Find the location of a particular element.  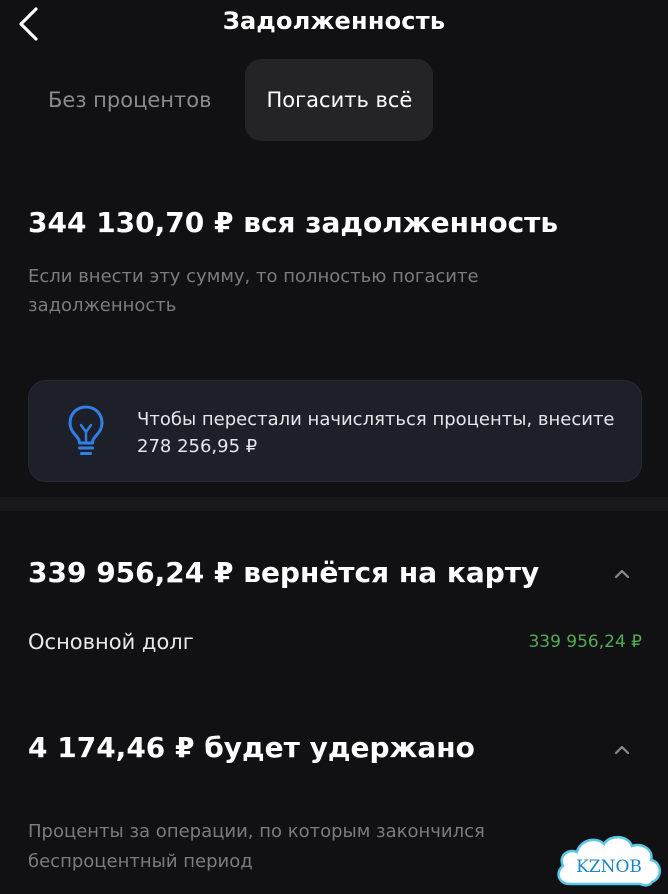

lightbulb-icon is located at coordinates (86, 430).